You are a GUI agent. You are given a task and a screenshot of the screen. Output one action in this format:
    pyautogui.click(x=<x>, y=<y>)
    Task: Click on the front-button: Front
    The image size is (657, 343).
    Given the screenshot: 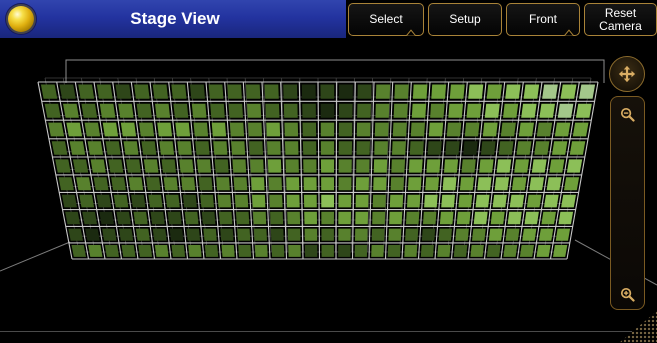 What is the action you would take?
    pyautogui.click(x=543, y=19)
    